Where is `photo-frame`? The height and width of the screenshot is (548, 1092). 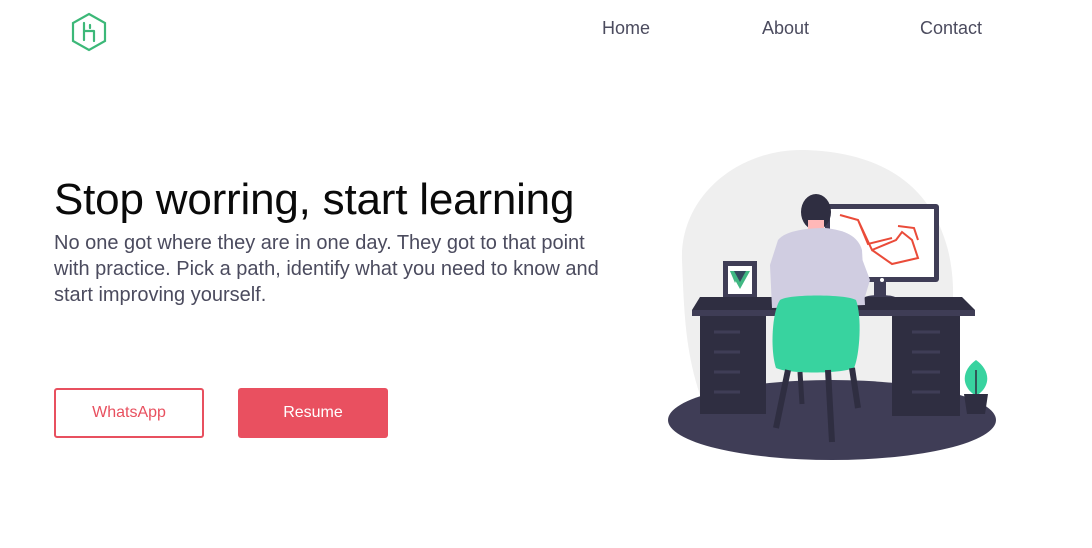 photo-frame is located at coordinates (740, 280).